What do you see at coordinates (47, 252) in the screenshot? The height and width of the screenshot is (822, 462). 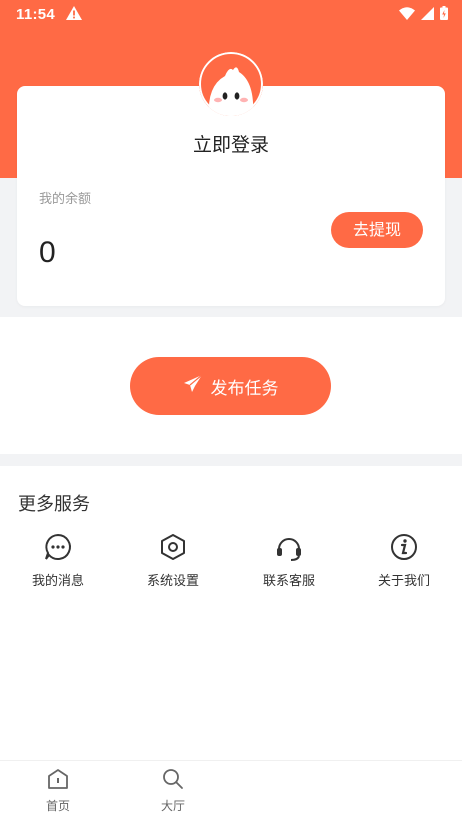 I see `balance-value: 0` at bounding box center [47, 252].